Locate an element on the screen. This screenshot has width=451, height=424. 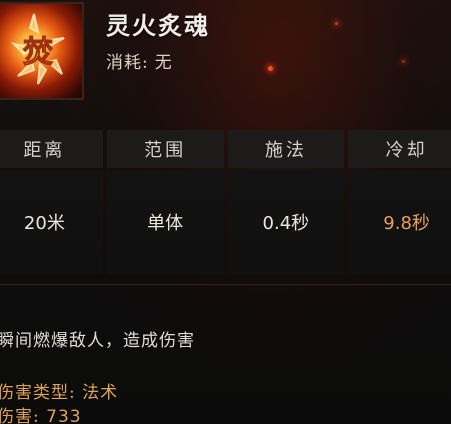
stat-value-range: 20米 is located at coordinates (51, 222).